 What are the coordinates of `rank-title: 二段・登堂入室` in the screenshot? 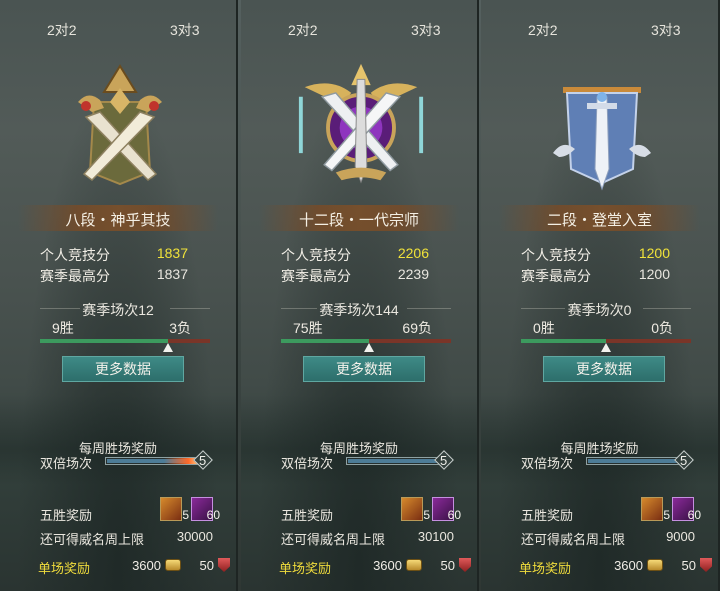 It's located at (599, 220).